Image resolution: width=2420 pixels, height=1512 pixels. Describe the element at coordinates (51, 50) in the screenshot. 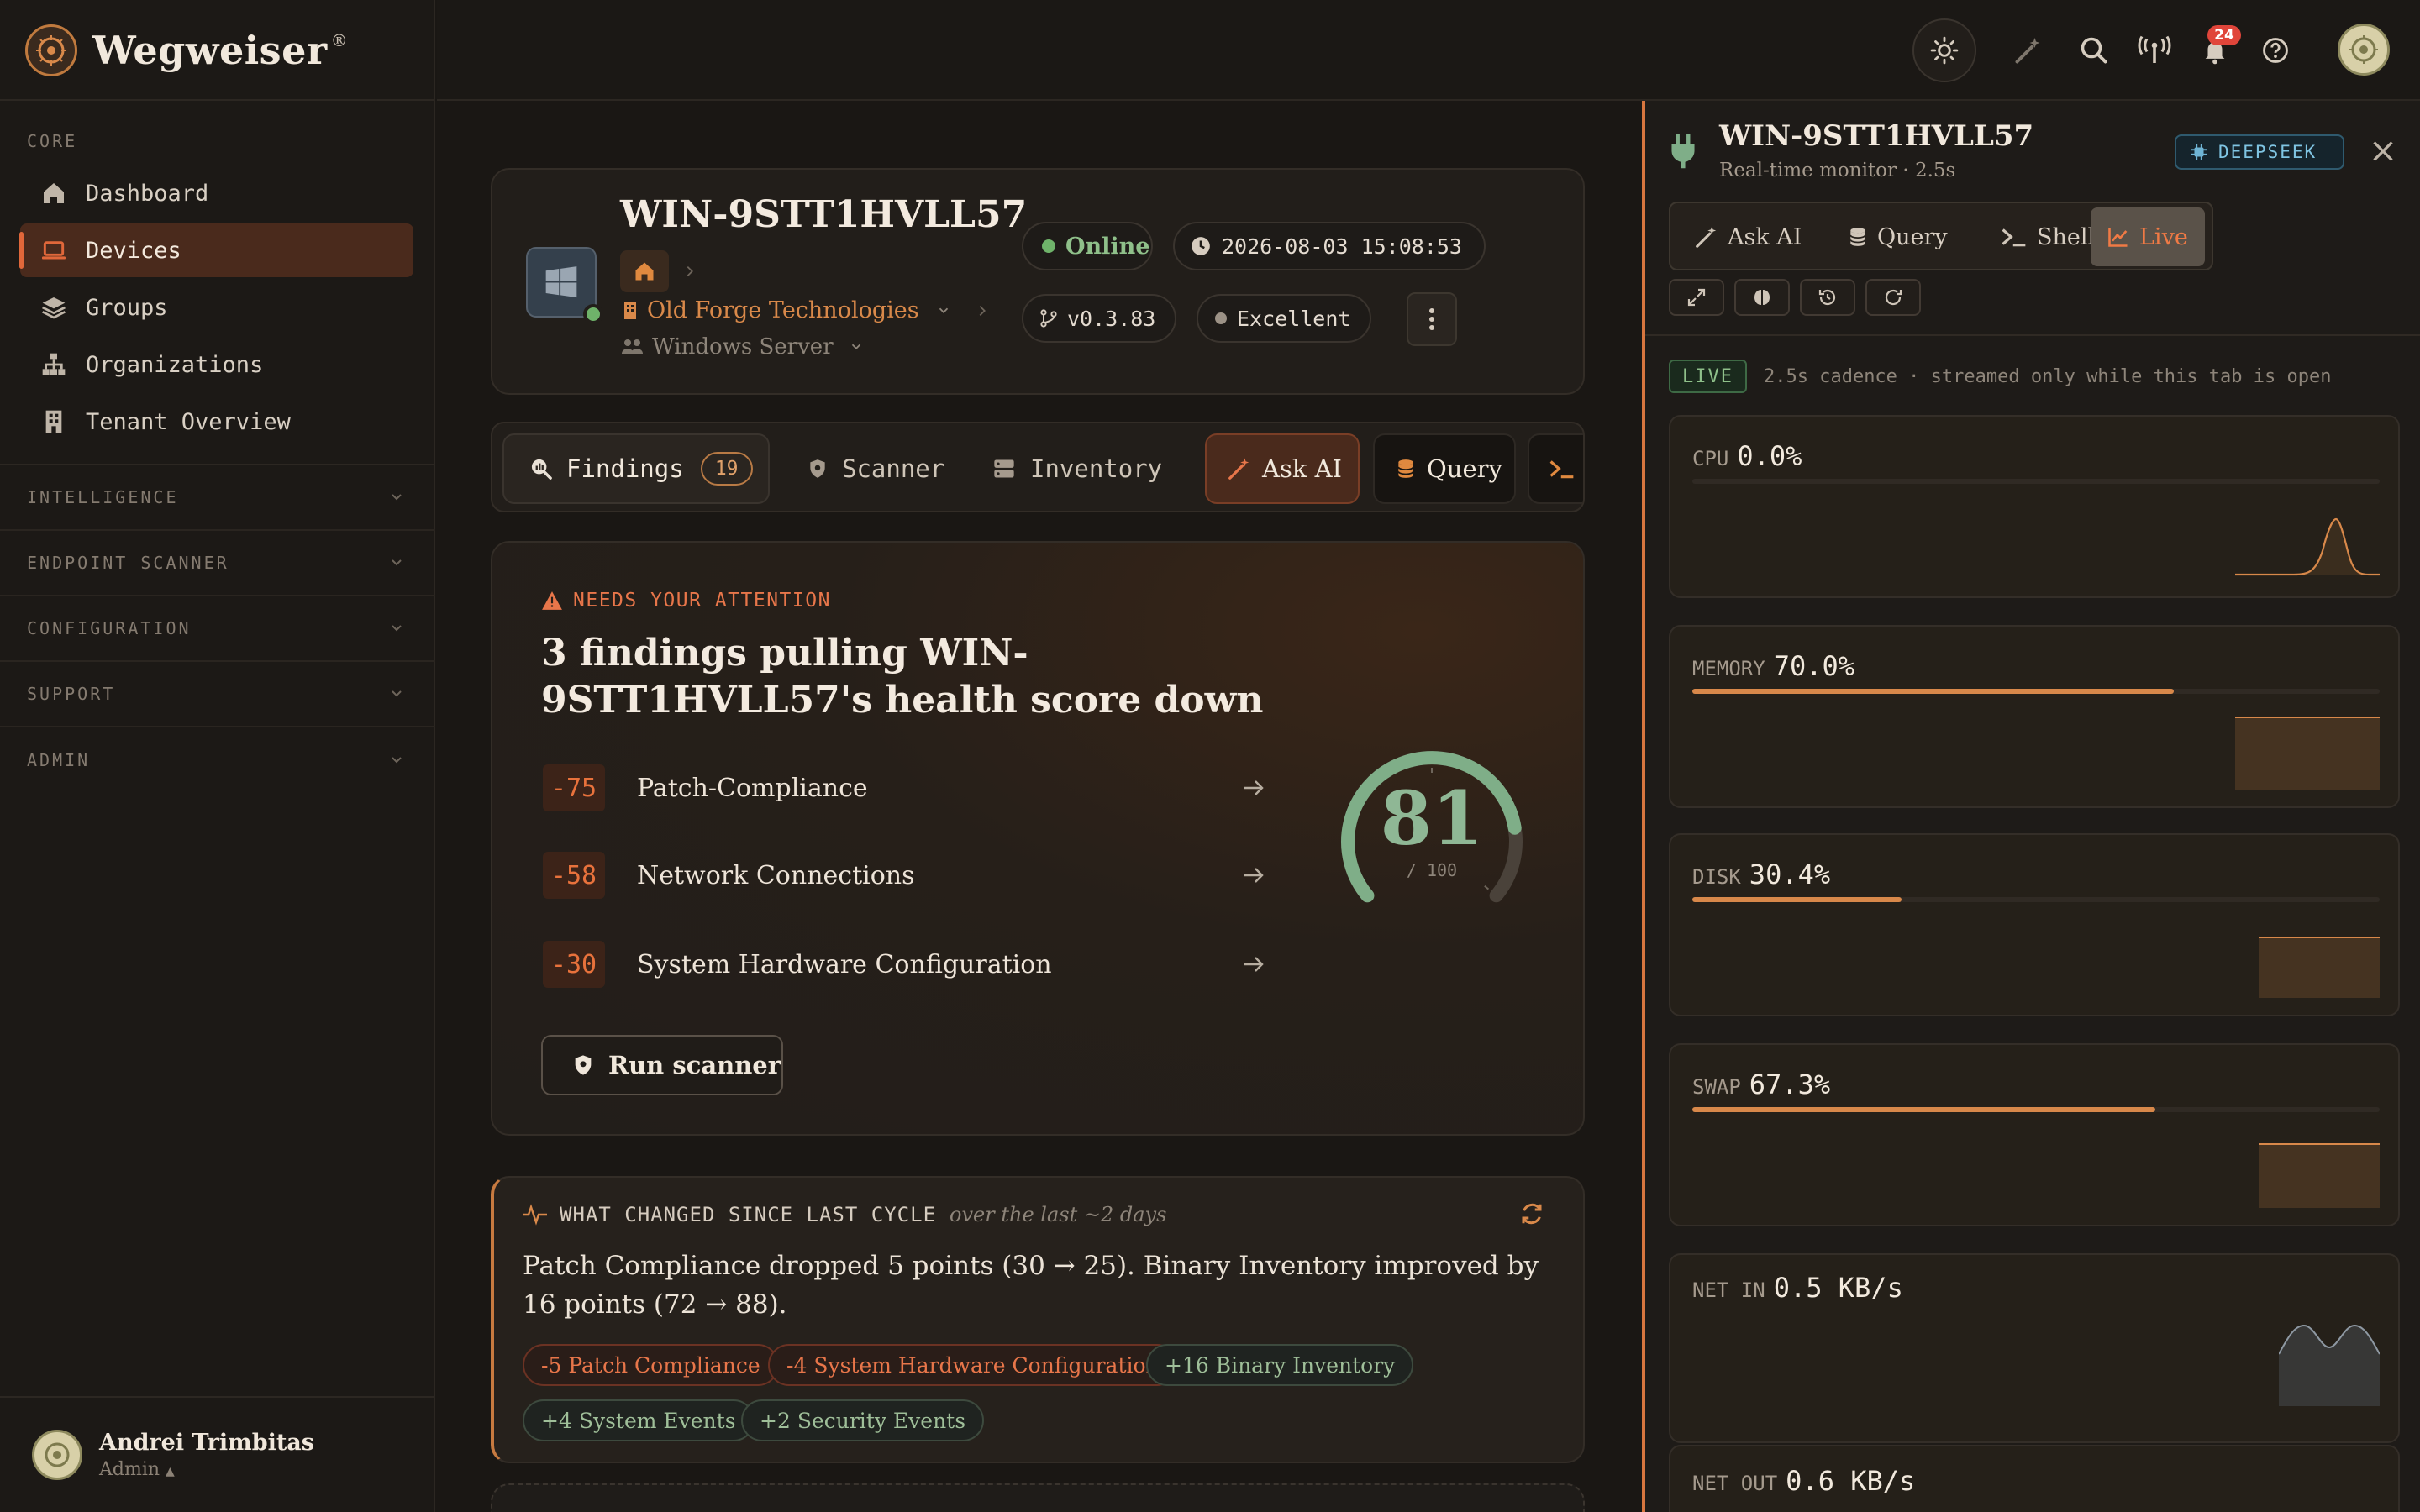

I see `brand-logo-icon` at that location.